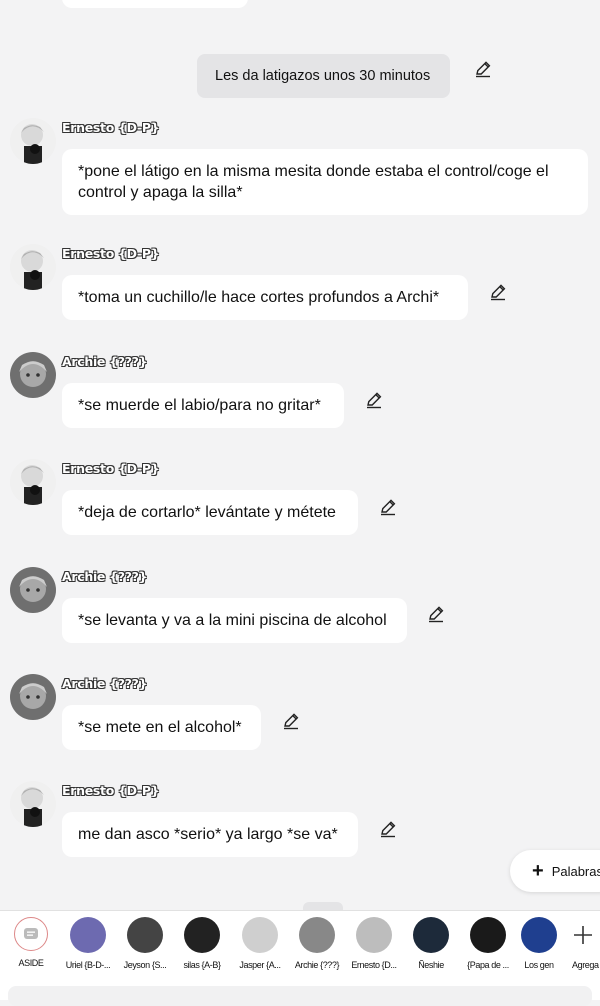 The height and width of the screenshot is (1006, 600). I want to click on partial-narration-bubble, so click(323, 906).